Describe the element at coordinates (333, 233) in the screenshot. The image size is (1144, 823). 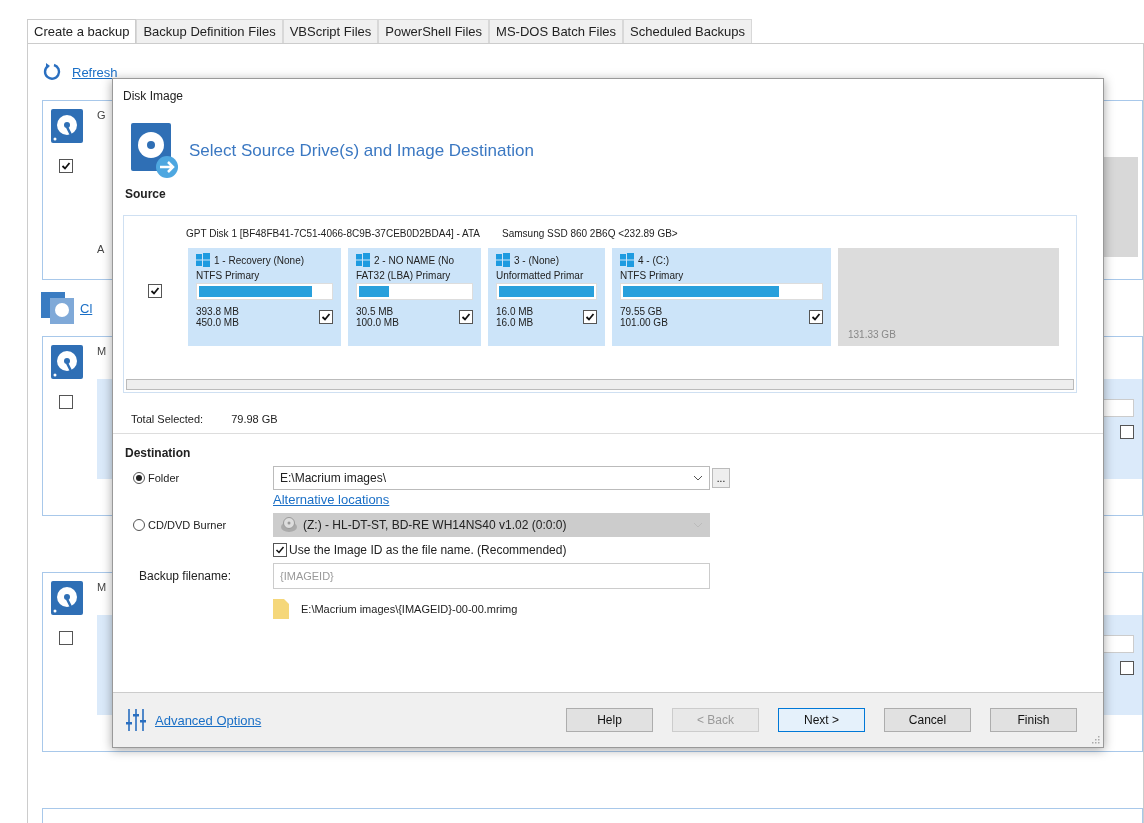
I see `disk-name: GPT Disk 1 [BF48FB41-7C51-4066-8C9B-37CEB0D2BDA4] - ATA` at that location.